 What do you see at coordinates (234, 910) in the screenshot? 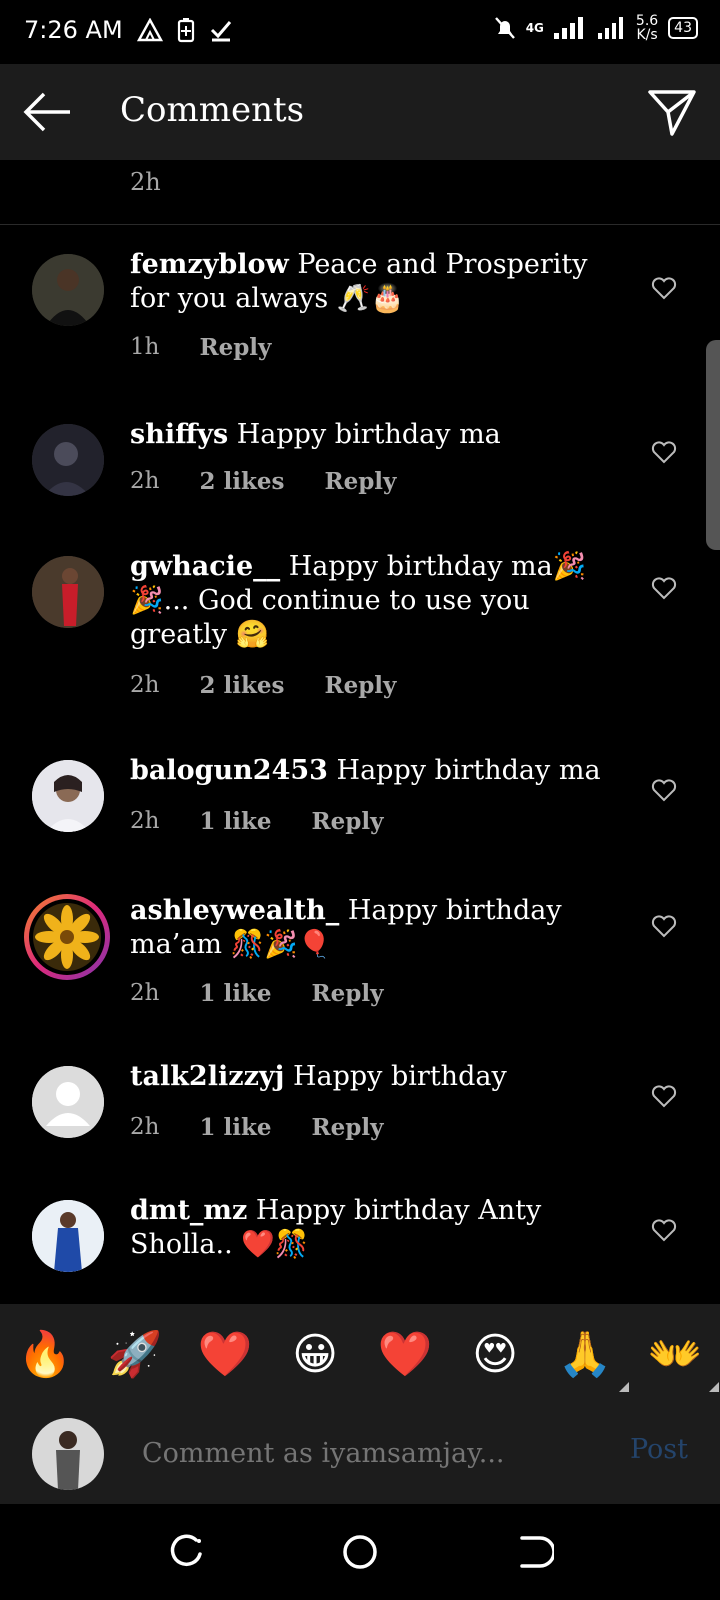
I see `comment-username: ashleywealth_` at bounding box center [234, 910].